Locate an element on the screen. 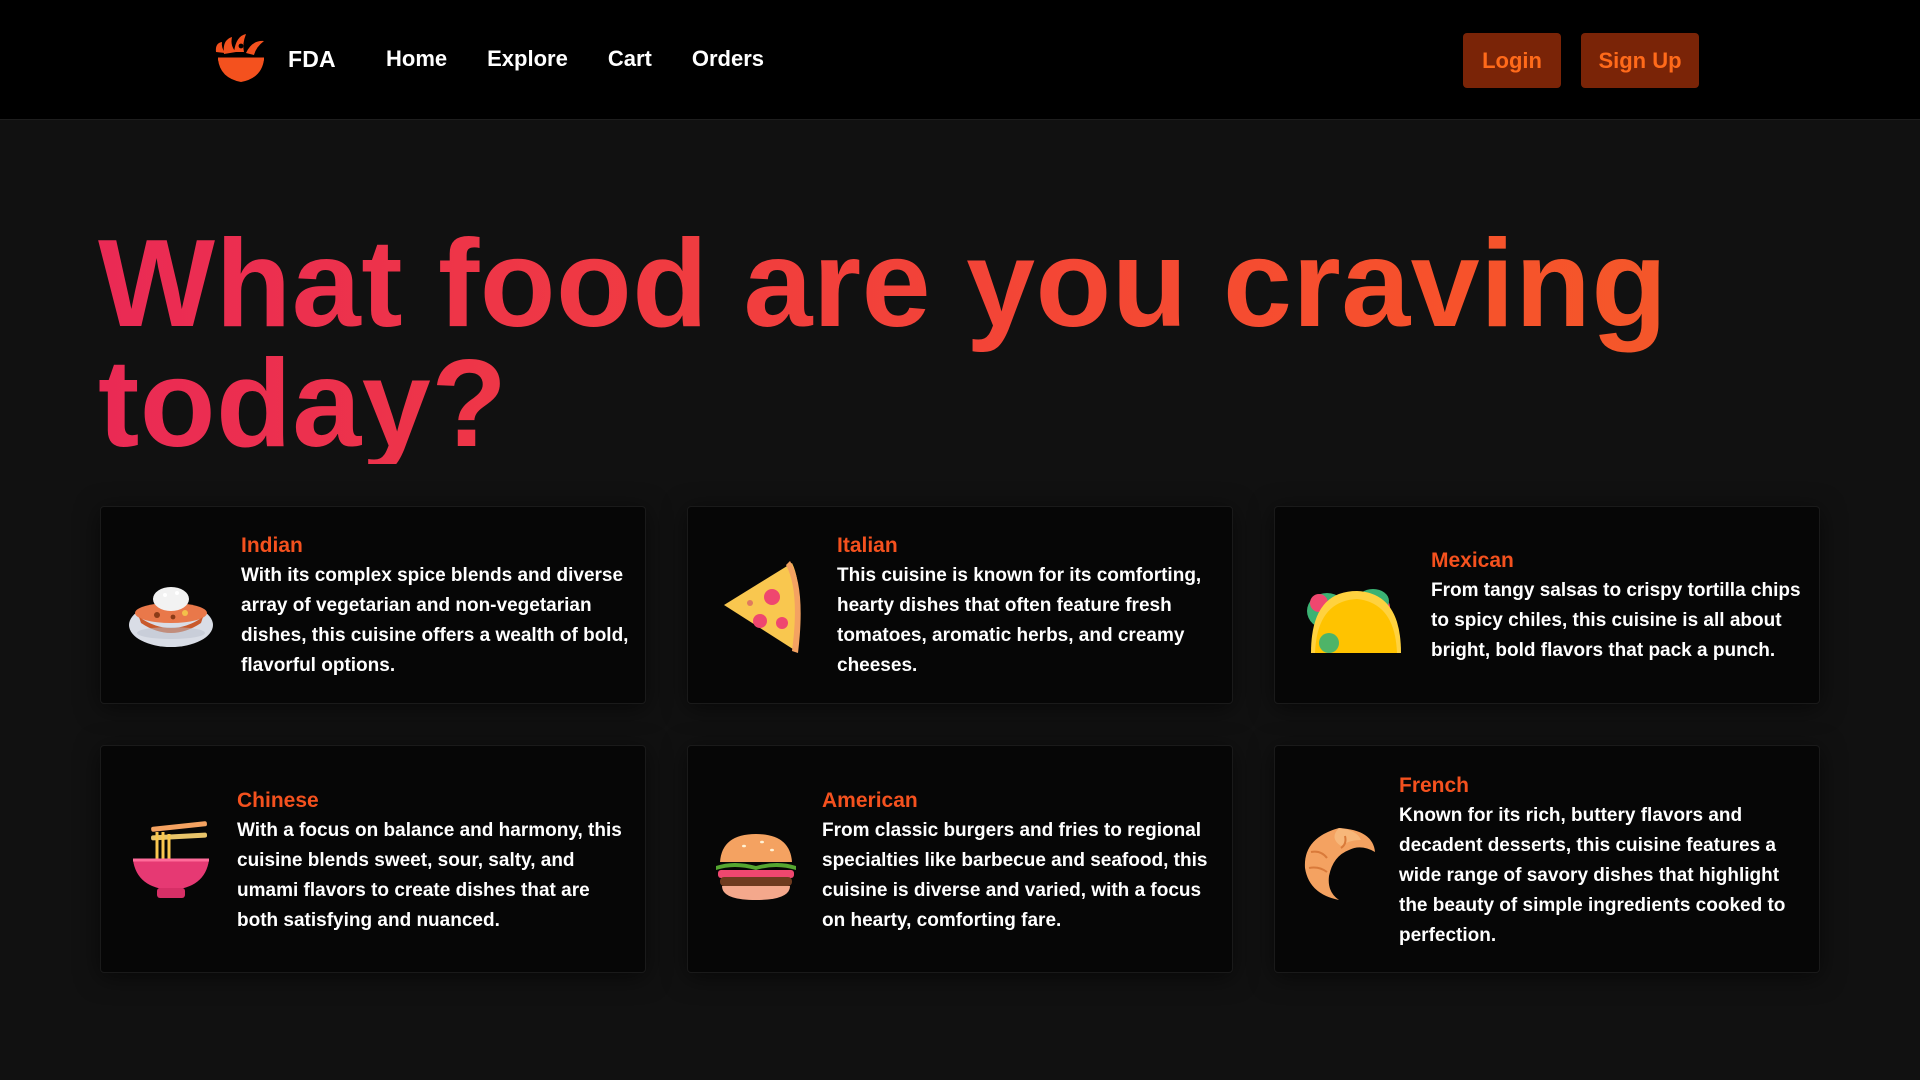 The height and width of the screenshot is (1080, 1920). brand-name: FDA is located at coordinates (312, 58).